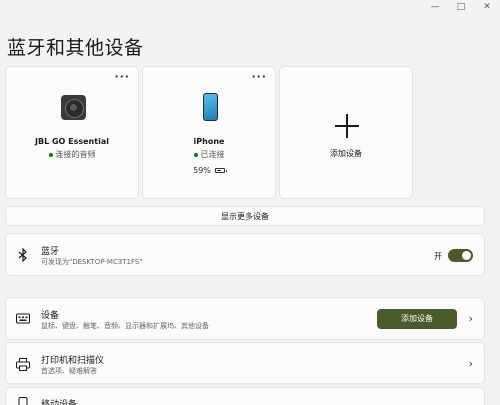 The height and width of the screenshot is (405, 500). Describe the element at coordinates (72, 141) in the screenshot. I see `device-name: JBL GO Essential` at that location.